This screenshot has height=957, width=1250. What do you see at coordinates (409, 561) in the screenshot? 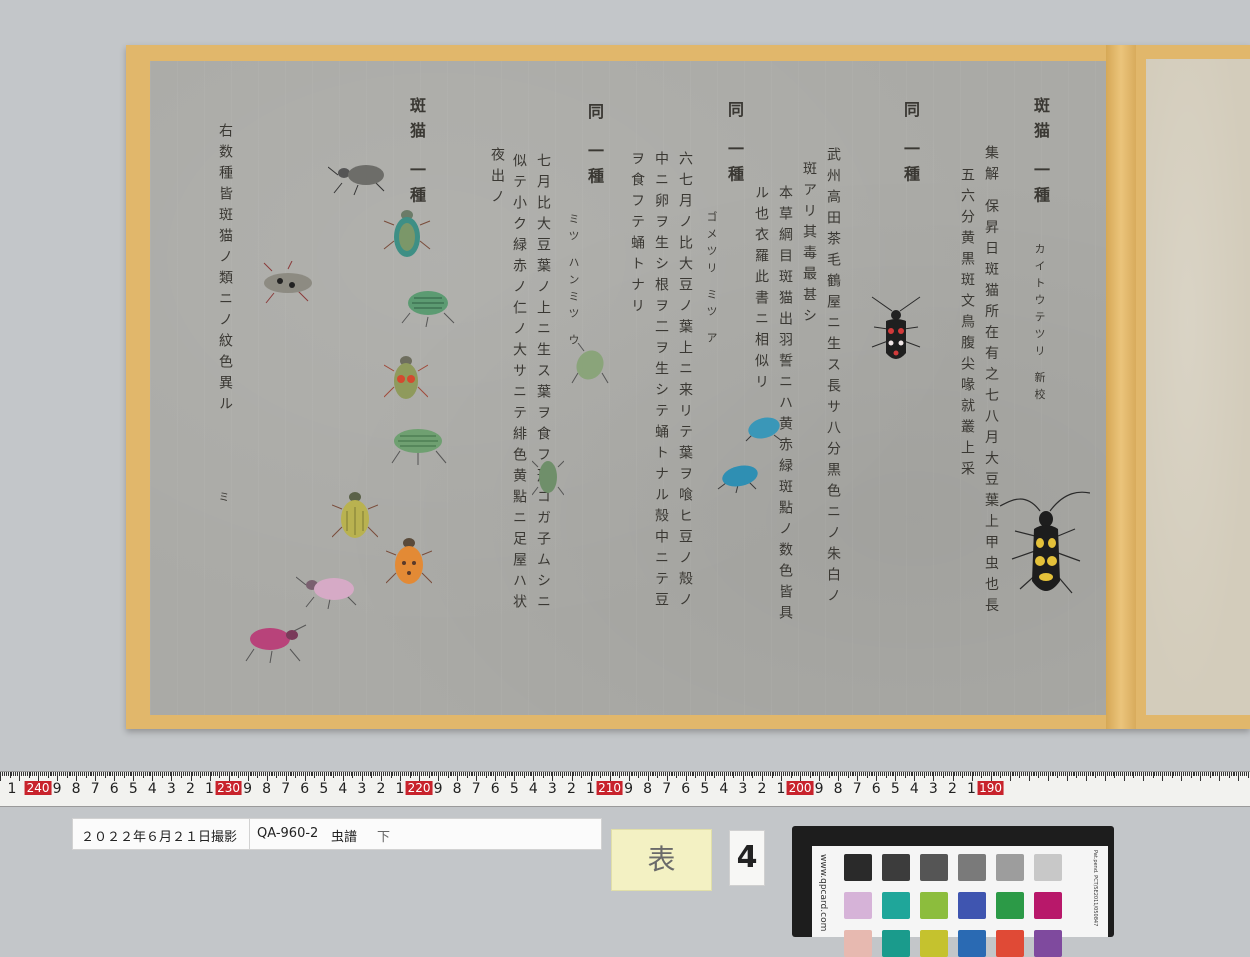
I see `orange-beetle-illustration` at bounding box center [409, 561].